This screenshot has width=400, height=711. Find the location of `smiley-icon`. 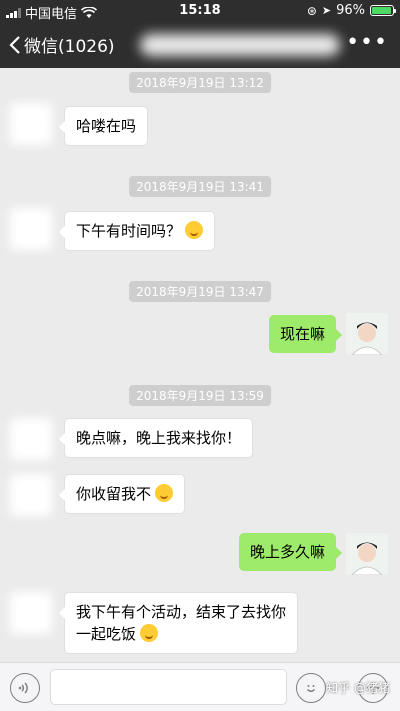

smiley-icon is located at coordinates (311, 688).